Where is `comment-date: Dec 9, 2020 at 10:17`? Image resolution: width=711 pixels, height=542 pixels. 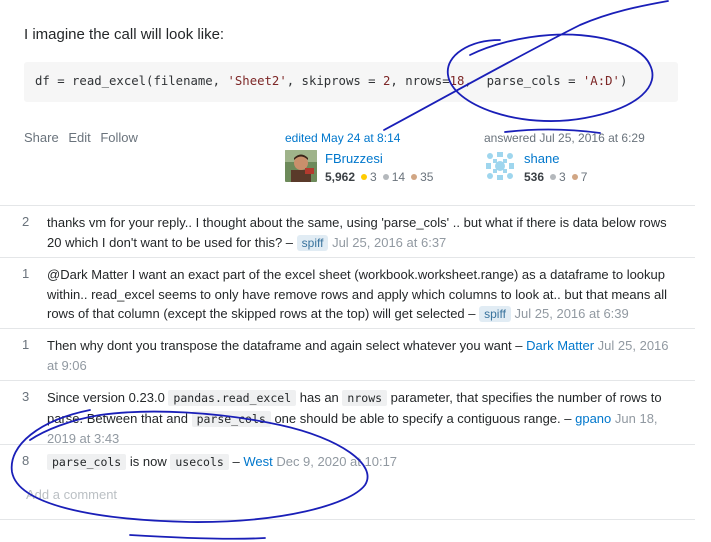 comment-date: Dec 9, 2020 at 10:17 is located at coordinates (336, 461).